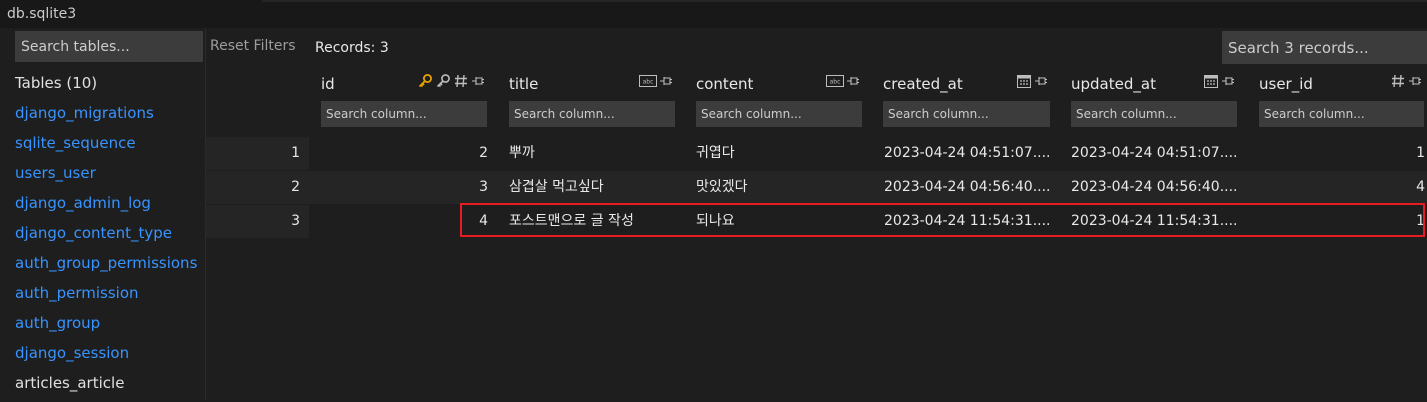  Describe the element at coordinates (328, 84) in the screenshot. I see `column-name: id` at that location.